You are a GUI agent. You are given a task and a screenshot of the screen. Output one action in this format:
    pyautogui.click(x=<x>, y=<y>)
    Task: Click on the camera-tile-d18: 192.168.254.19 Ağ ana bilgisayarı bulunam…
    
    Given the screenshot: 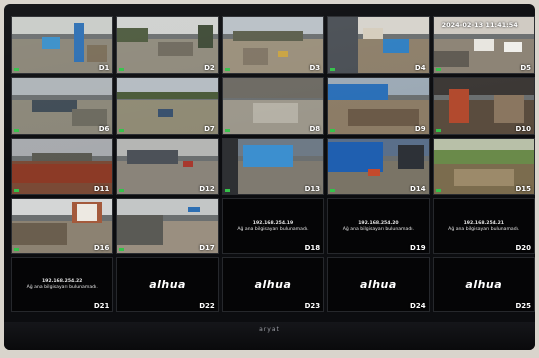 What is the action you would take?
    pyautogui.click(x=273, y=226)
    